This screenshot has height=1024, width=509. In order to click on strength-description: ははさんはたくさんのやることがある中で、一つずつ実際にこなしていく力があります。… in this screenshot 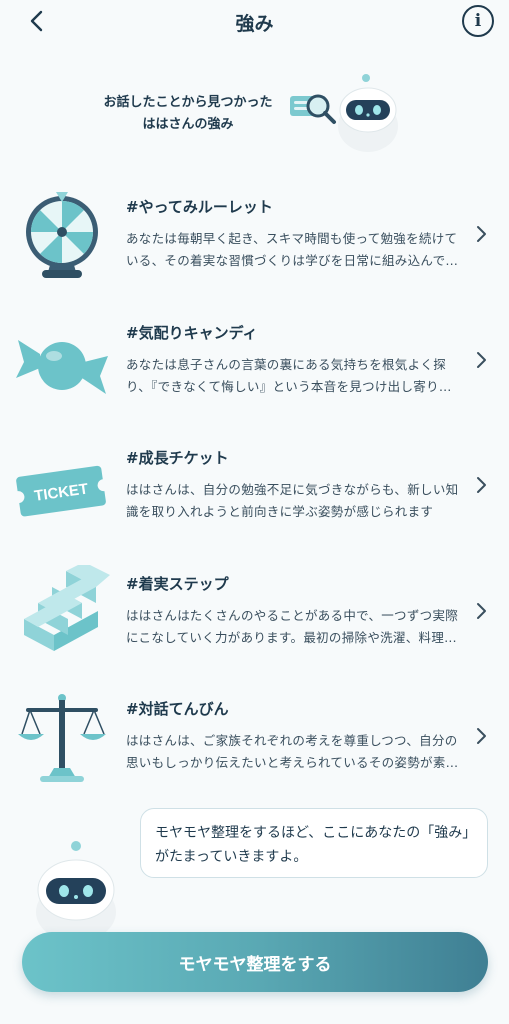, I will do `click(292, 626)`.